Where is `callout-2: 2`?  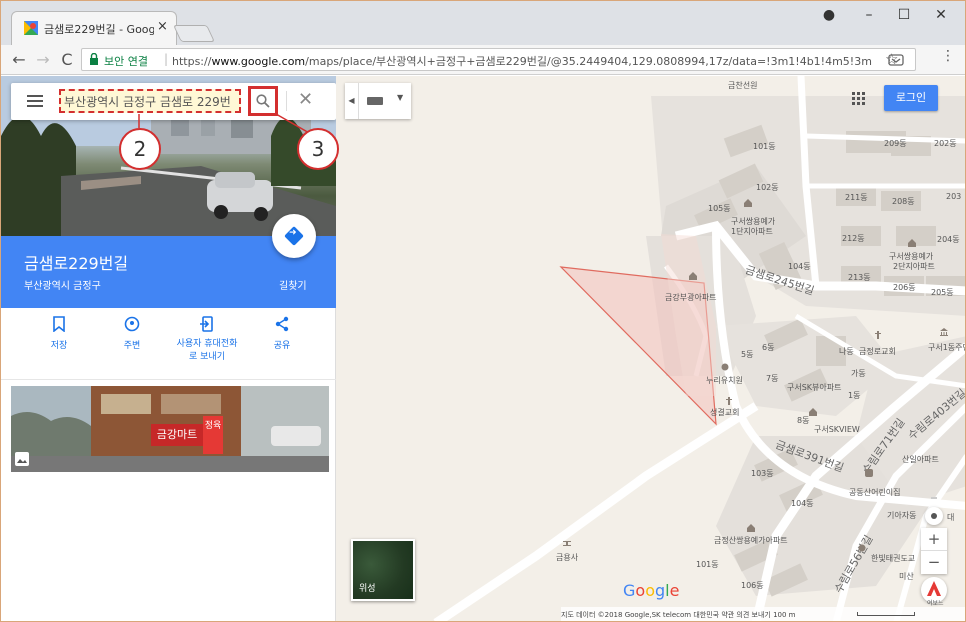
callout-2: 2 is located at coordinates (140, 149).